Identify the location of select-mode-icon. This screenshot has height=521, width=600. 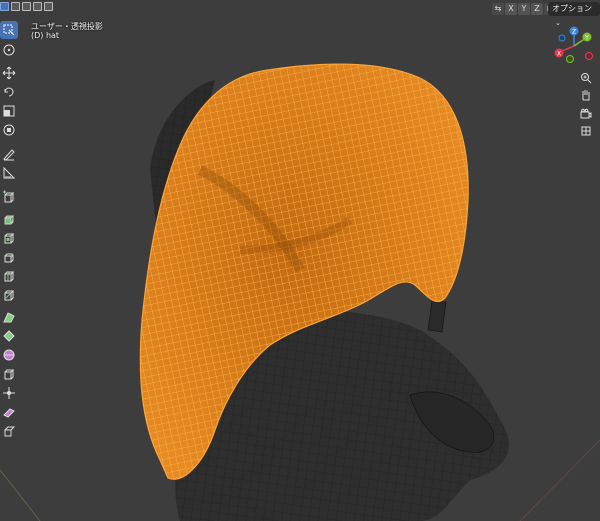
(4, 6).